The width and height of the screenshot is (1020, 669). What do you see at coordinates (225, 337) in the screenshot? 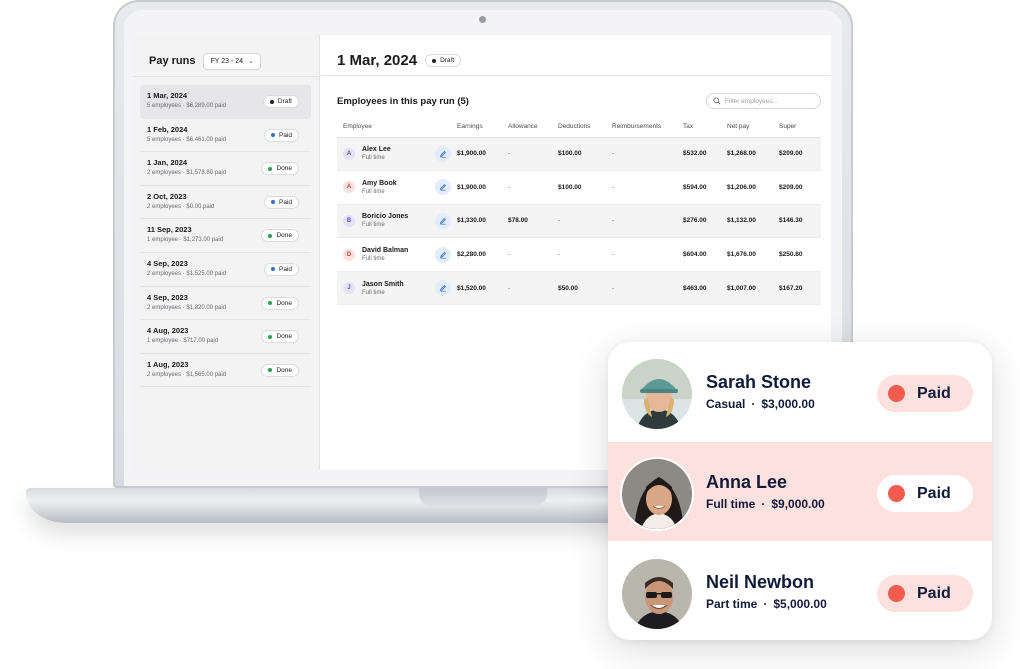
I see `payrun-item: 4 Aug, 2023 1 employee · $717.00 paid Done` at bounding box center [225, 337].